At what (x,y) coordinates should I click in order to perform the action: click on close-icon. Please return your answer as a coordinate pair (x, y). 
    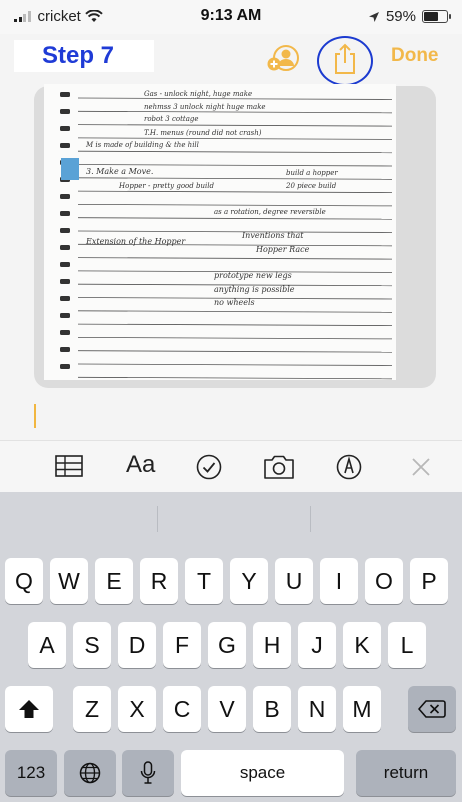
    Looking at the image, I should click on (421, 467).